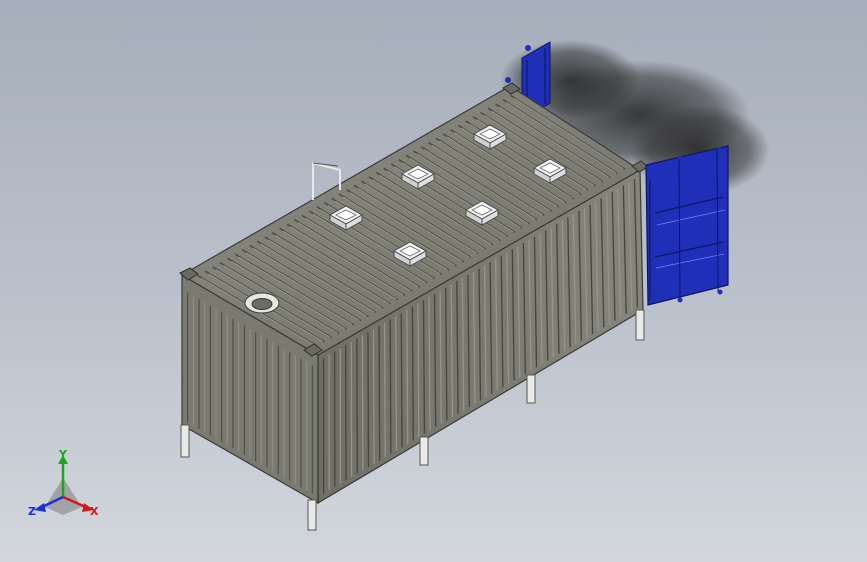 This screenshot has width=867, height=562. What do you see at coordinates (63, 454) in the screenshot?
I see `y-axis-label: Y` at bounding box center [63, 454].